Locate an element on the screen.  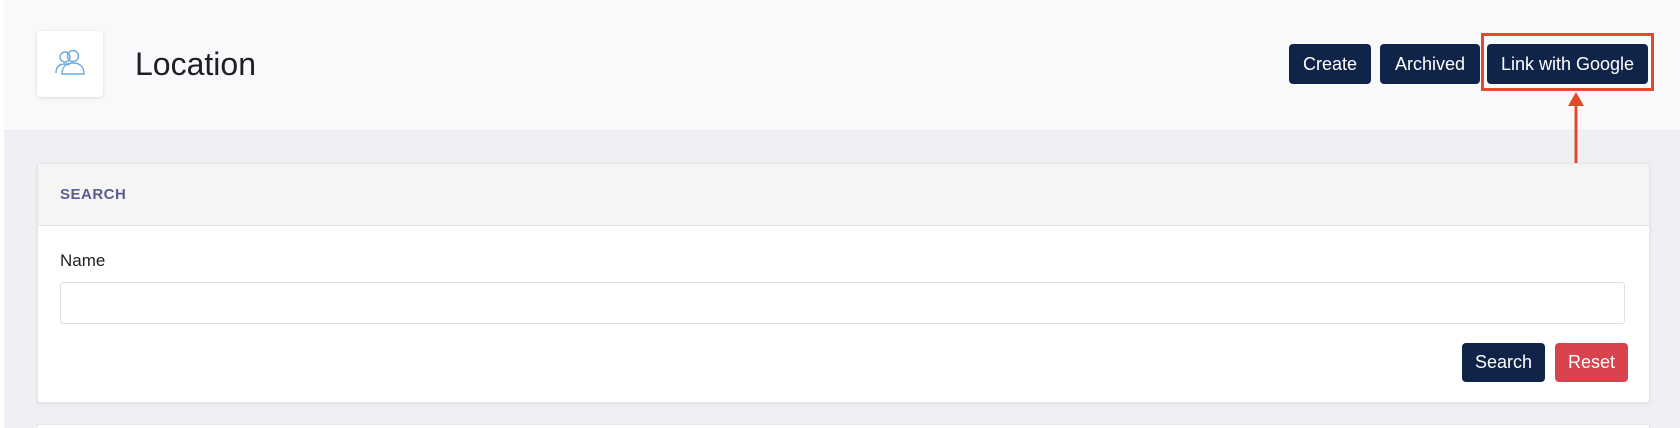
search-panel-heading: SEARCH is located at coordinates (843, 195).